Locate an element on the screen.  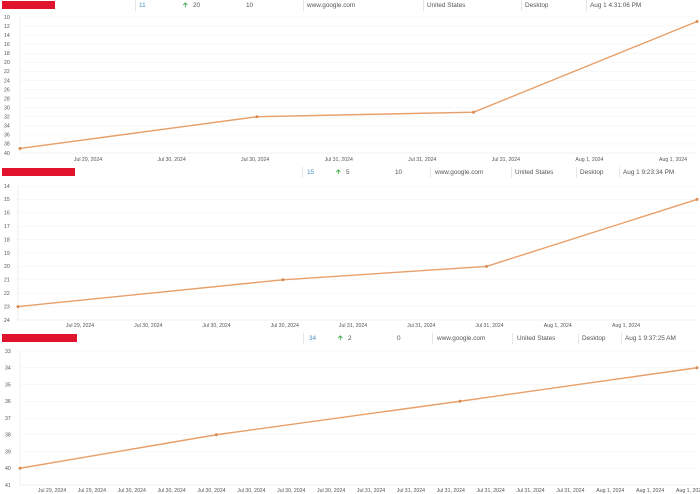
y-tick-label: 15 is located at coordinates (7, 200).